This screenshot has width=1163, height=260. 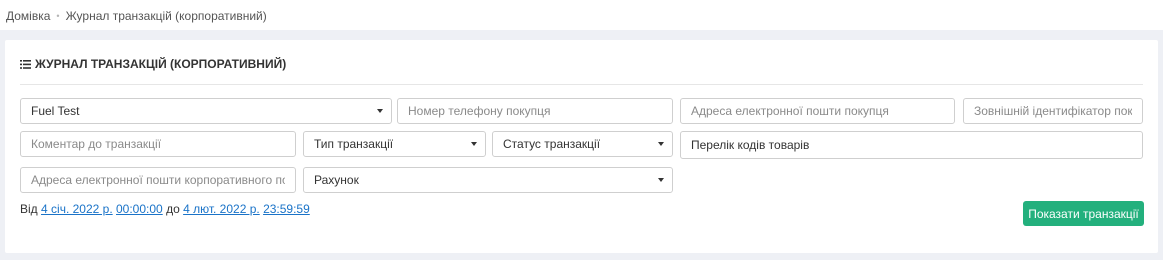 What do you see at coordinates (25, 64) in the screenshot?
I see `list-icon` at bounding box center [25, 64].